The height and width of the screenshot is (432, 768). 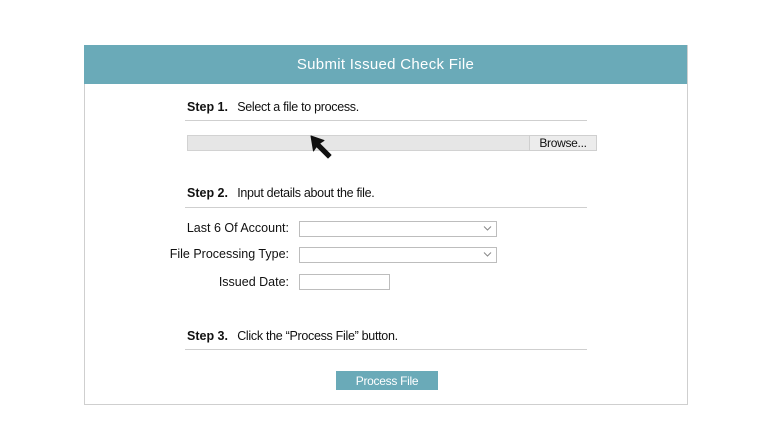 I want to click on step-2-text: Input details about the file., so click(x=306, y=193).